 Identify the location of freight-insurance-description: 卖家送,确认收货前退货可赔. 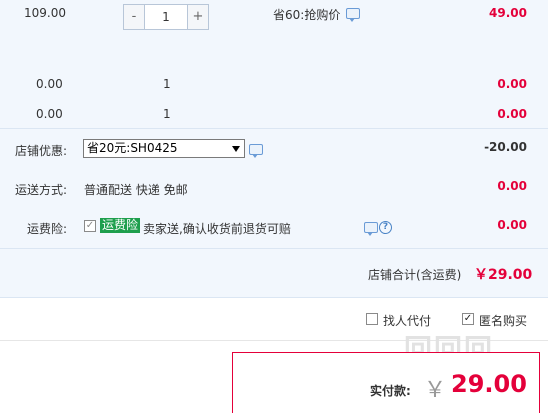
(217, 229).